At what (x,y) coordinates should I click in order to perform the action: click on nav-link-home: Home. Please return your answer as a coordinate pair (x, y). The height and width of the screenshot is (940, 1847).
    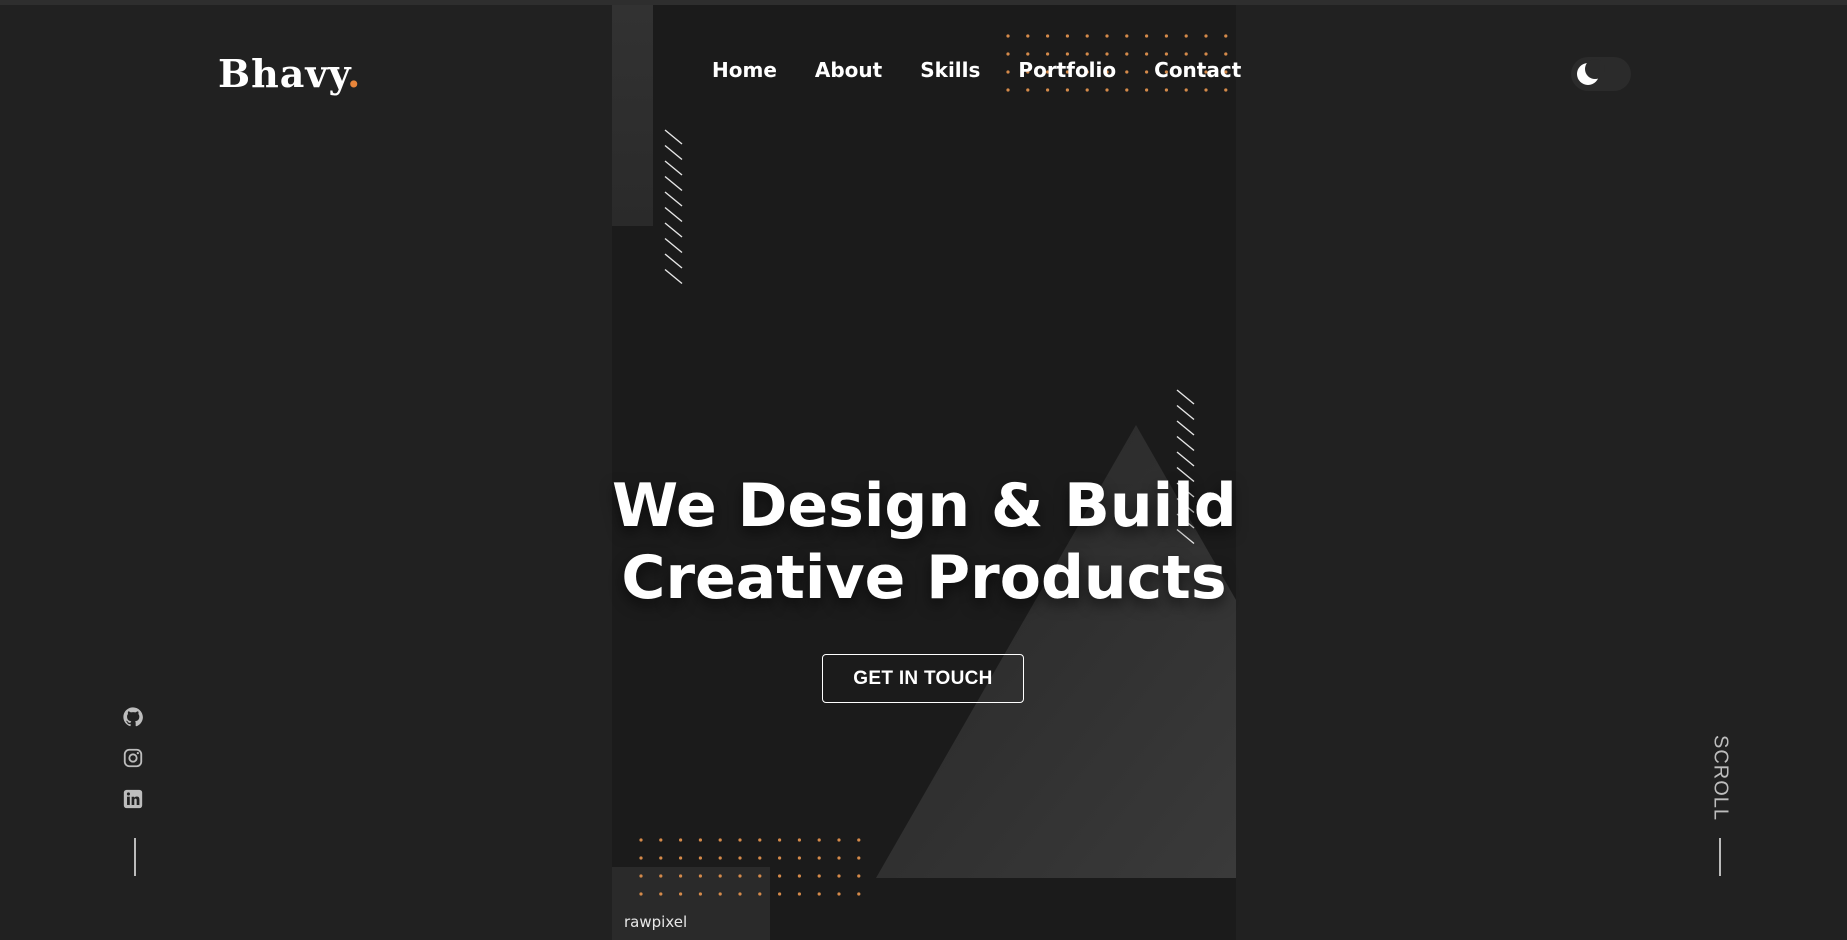
    Looking at the image, I should click on (744, 70).